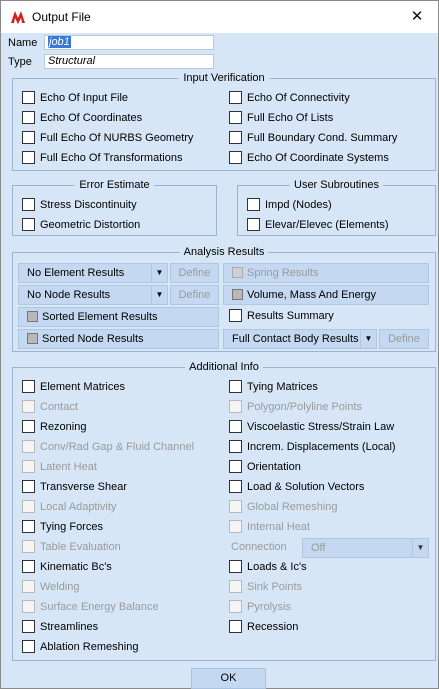  I want to click on ablation-remeshing-checkbox: Ablation Remeshing, so click(80, 648).